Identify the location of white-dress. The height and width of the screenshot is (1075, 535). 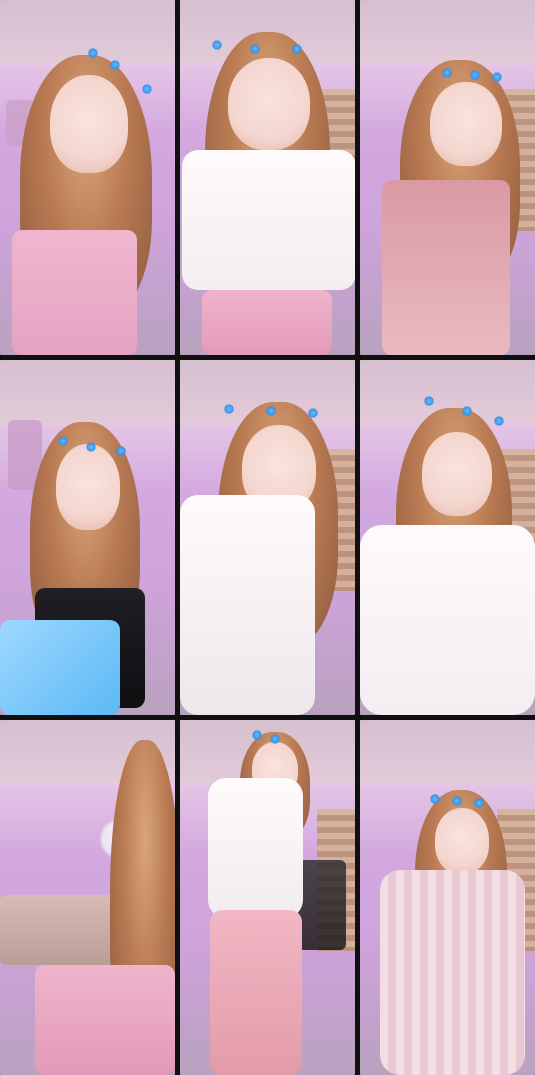
(255, 848).